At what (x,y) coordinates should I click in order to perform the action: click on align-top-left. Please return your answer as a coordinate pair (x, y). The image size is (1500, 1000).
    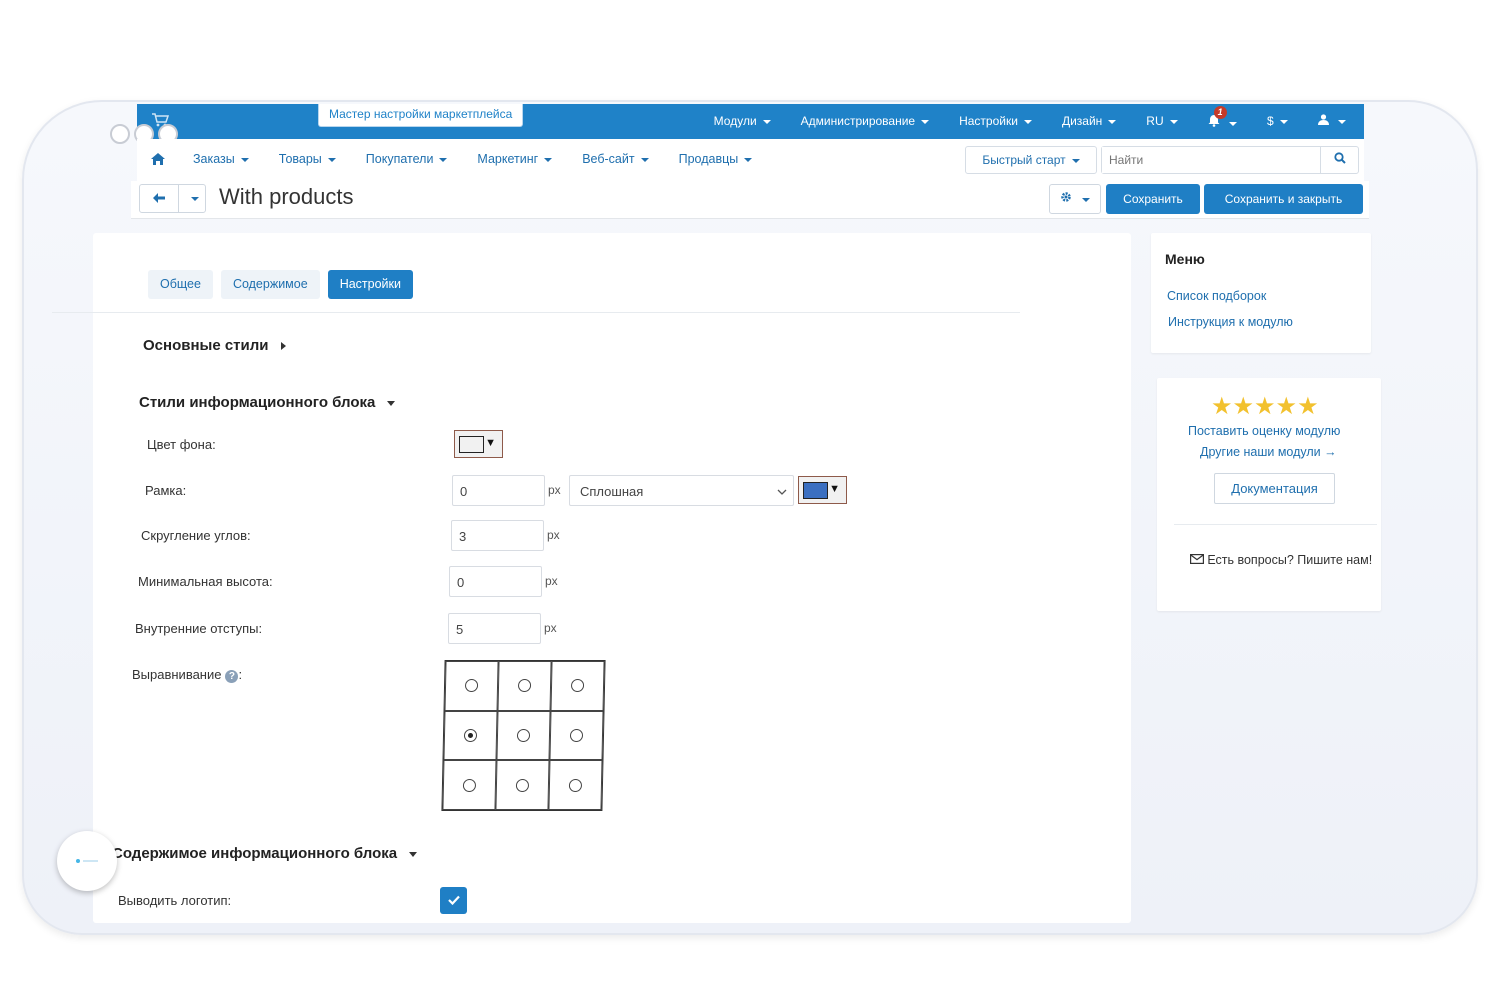
    Looking at the image, I should click on (471, 686).